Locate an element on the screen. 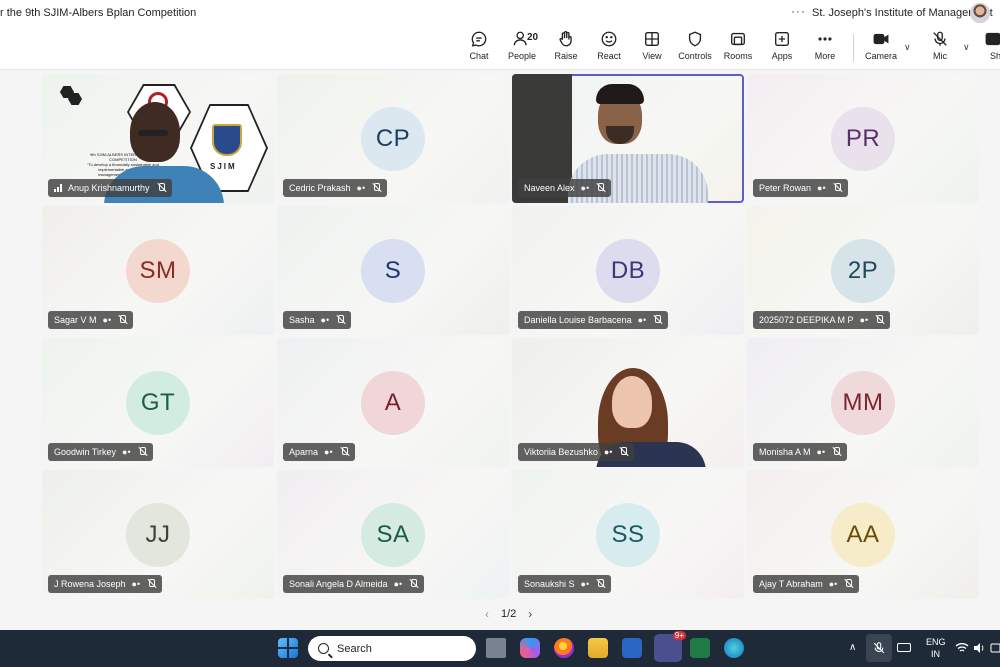 The width and height of the screenshot is (1000, 667). participant-hair is located at coordinates (620, 94).